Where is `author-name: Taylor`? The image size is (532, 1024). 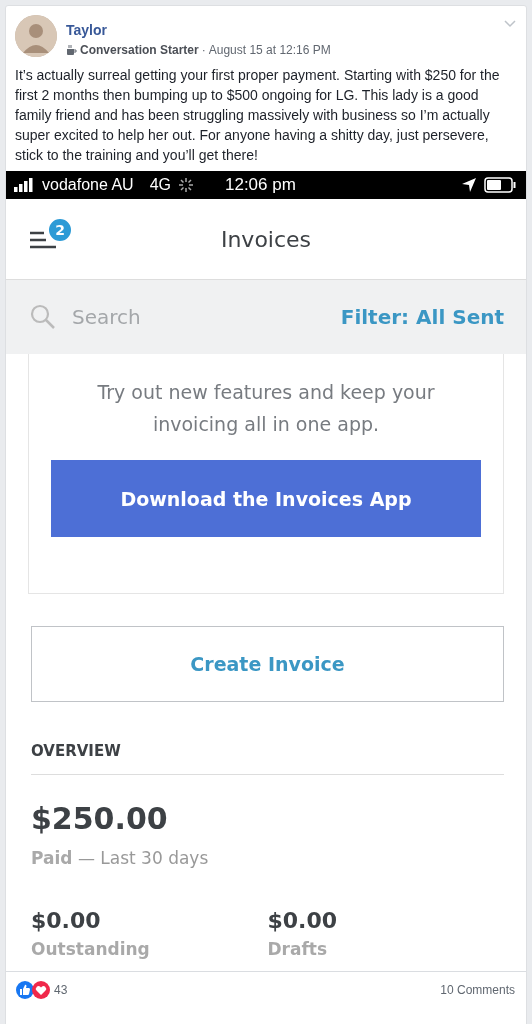
author-name: Taylor is located at coordinates (86, 30).